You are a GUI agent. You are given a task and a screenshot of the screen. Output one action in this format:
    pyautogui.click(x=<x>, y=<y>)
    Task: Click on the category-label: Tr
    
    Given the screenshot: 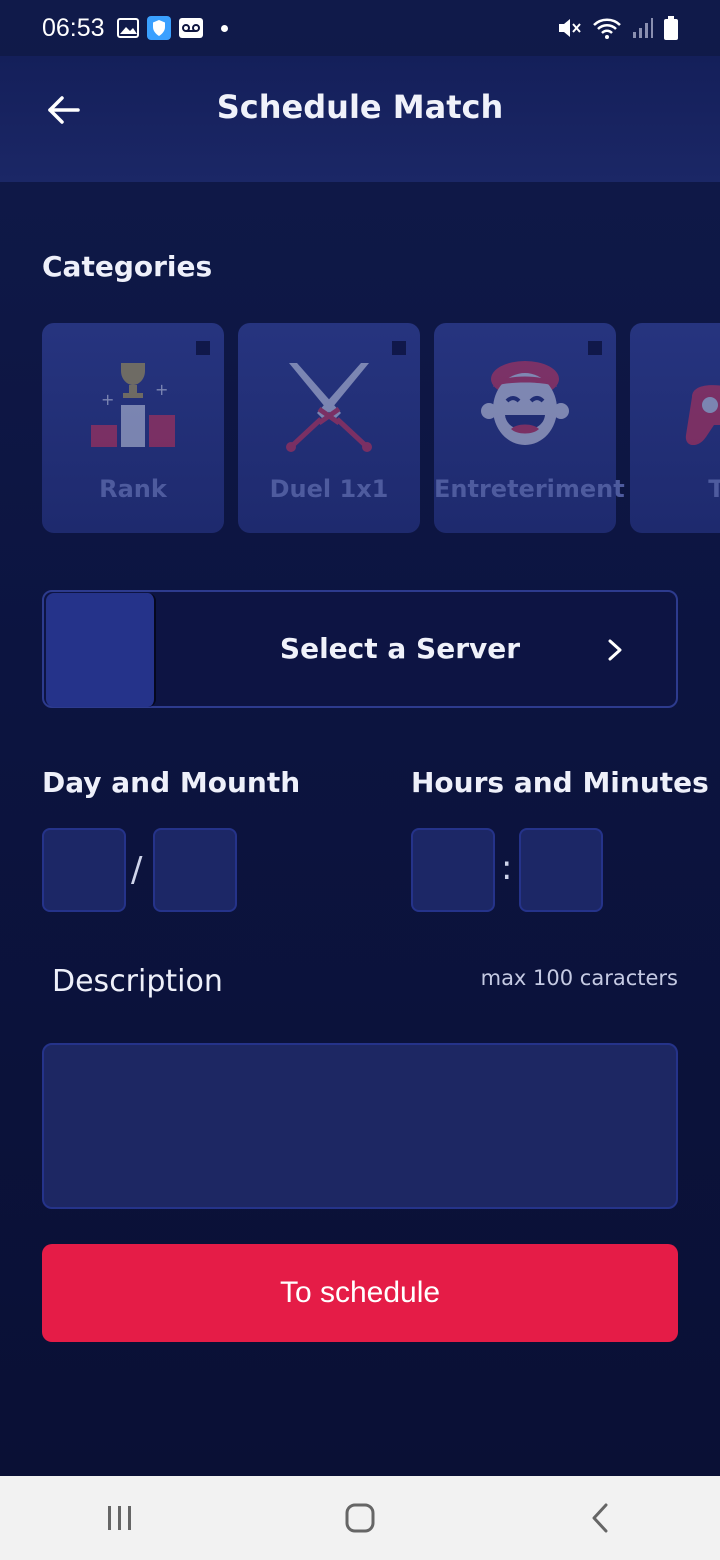 What is the action you would take?
    pyautogui.click(x=714, y=489)
    